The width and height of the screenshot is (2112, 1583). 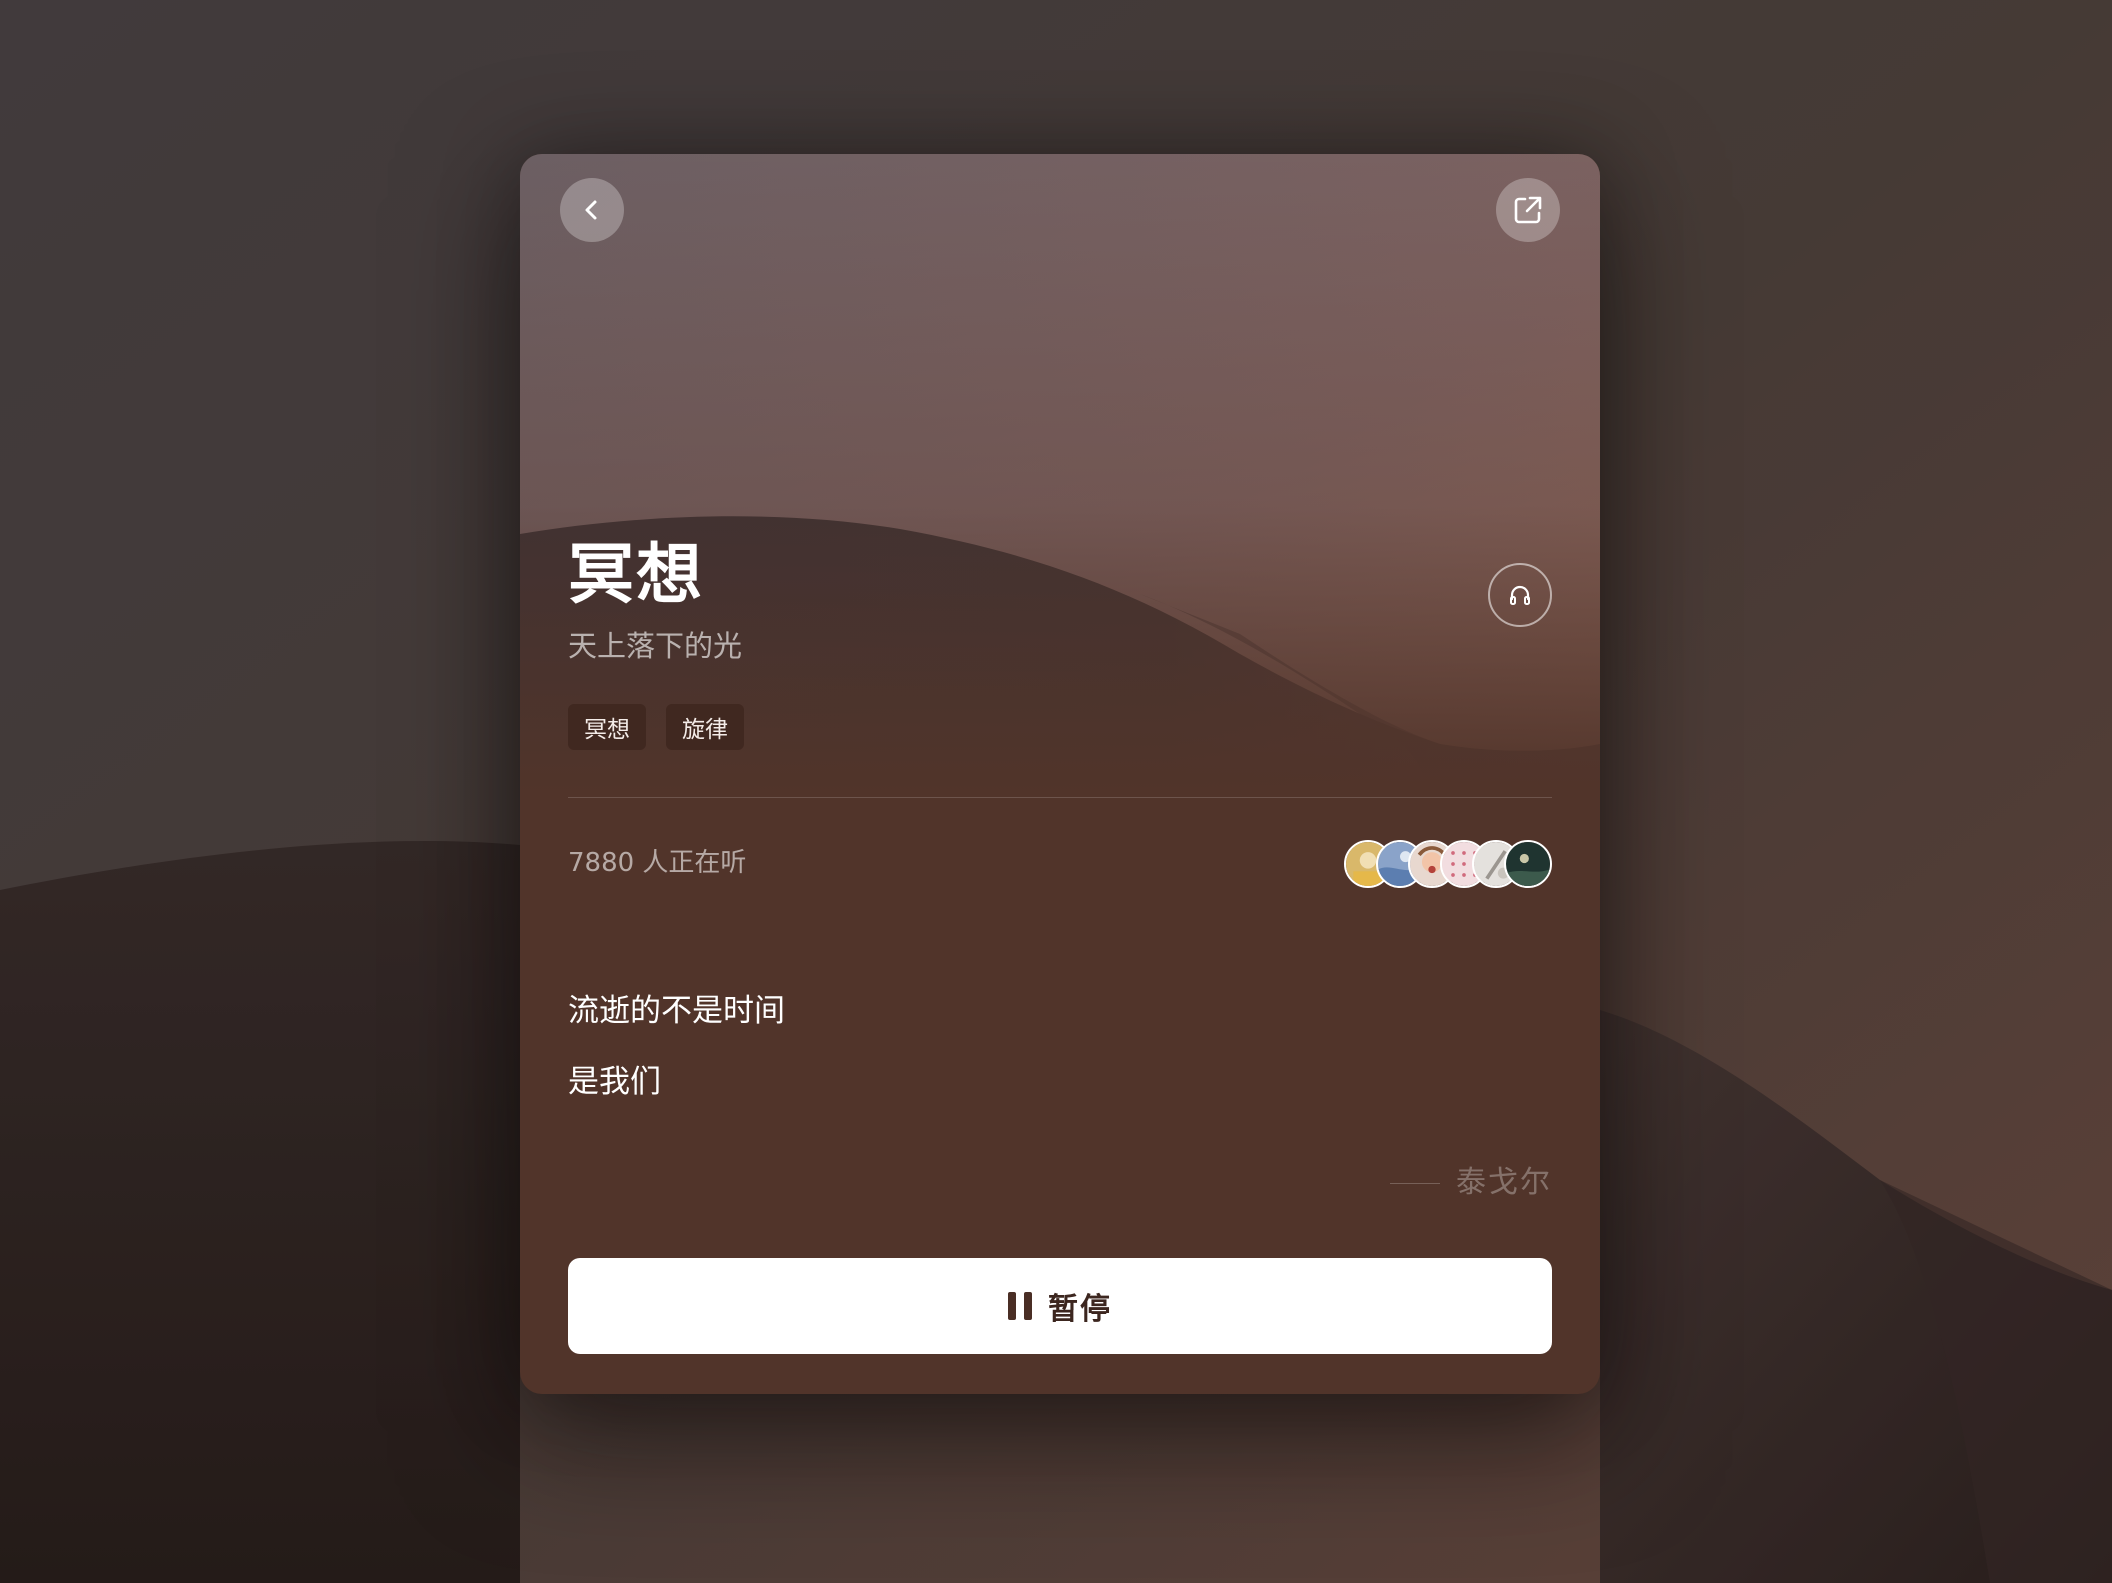 I want to click on share-button, so click(x=1528, y=210).